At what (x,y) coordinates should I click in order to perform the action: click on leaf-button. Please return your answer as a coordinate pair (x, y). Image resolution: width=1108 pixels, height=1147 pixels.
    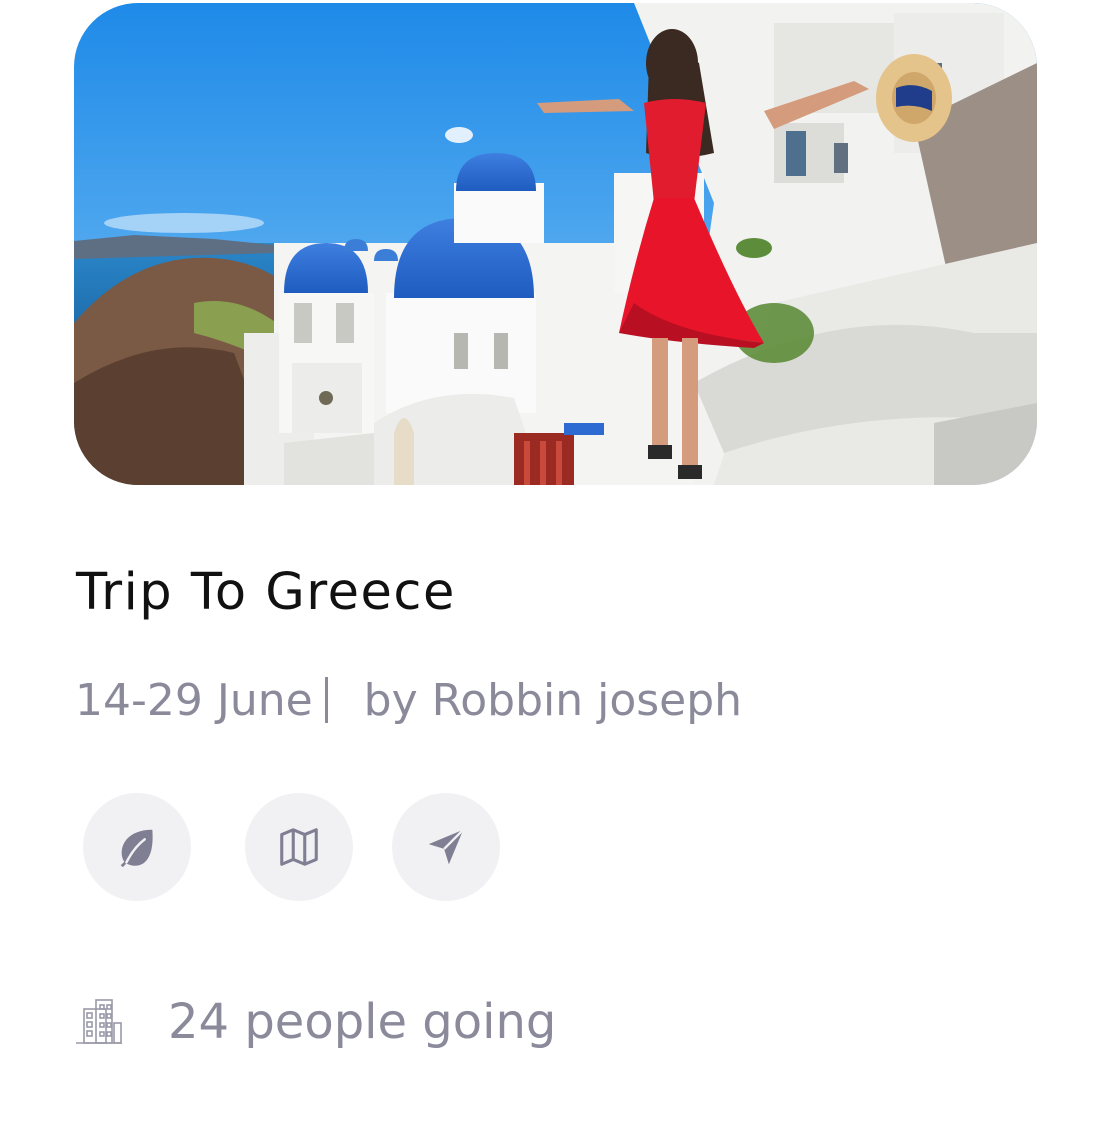
    Looking at the image, I should click on (137, 847).